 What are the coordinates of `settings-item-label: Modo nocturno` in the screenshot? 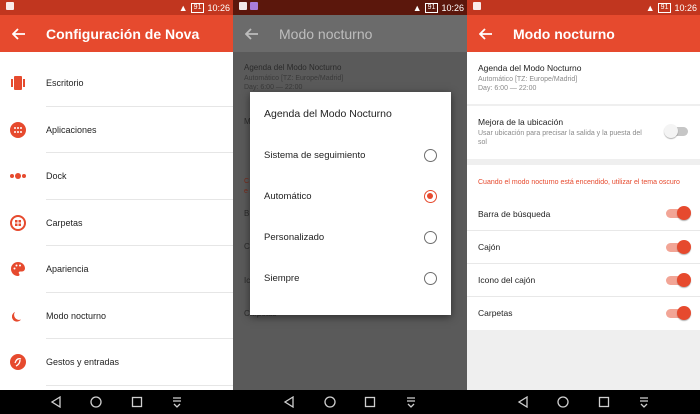 It's located at (76, 315).